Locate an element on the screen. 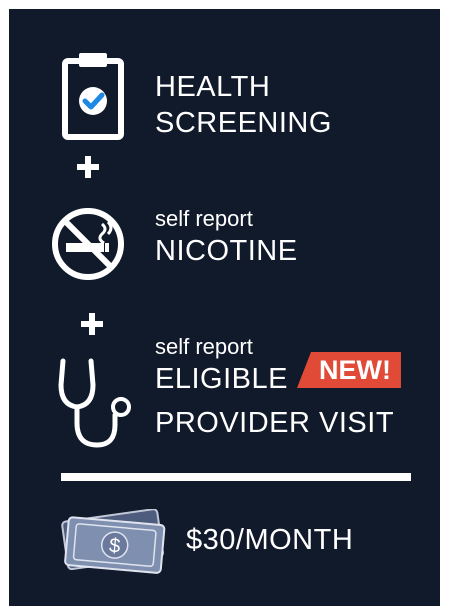  stethoscope-icon is located at coordinates (94, 403).